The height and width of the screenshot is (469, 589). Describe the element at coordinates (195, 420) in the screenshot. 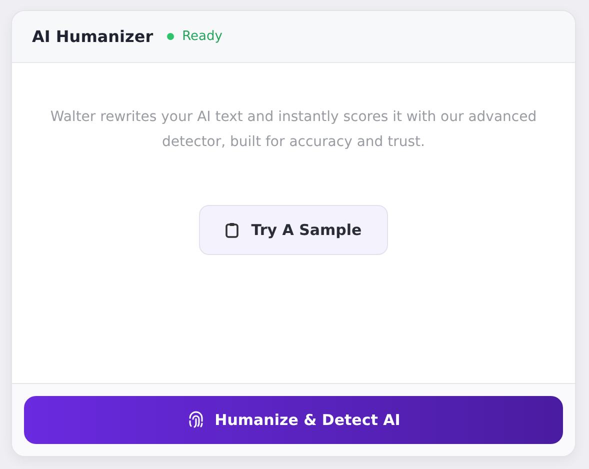

I see `fingerprint-icon` at that location.